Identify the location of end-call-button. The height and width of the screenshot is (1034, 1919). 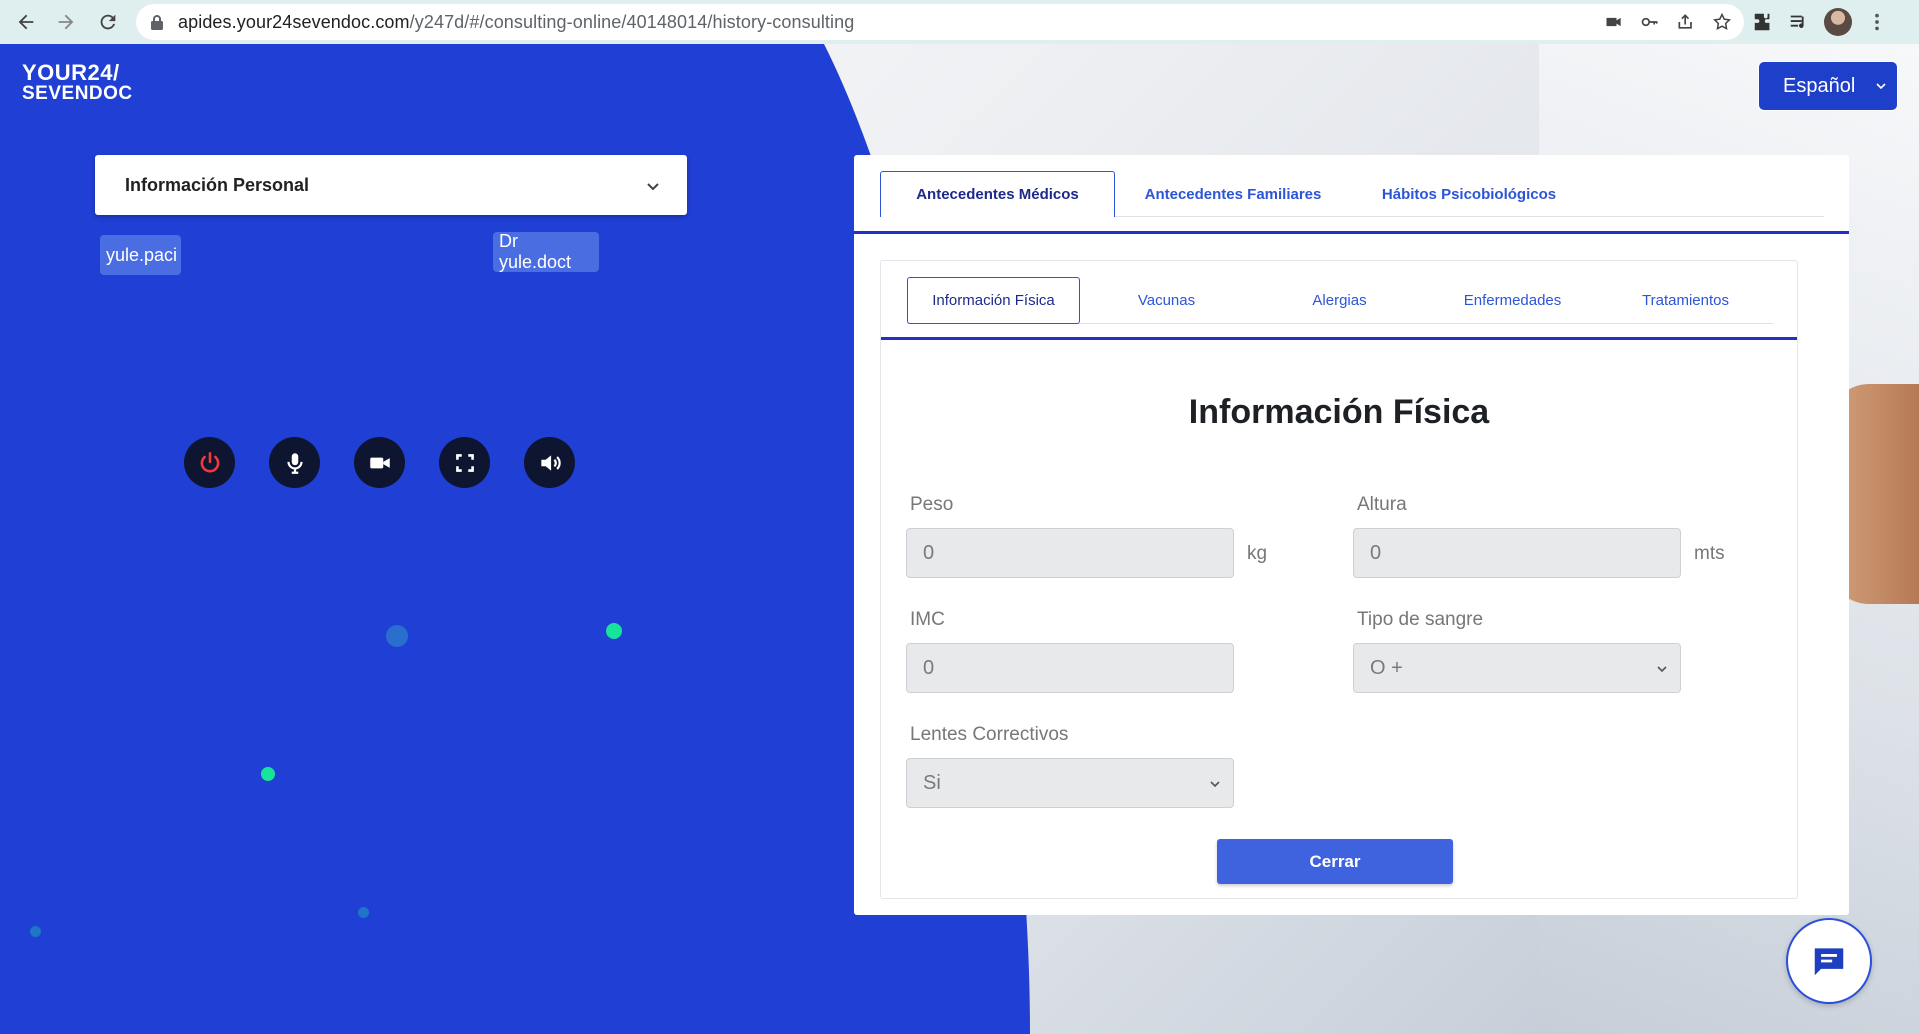
(209, 462).